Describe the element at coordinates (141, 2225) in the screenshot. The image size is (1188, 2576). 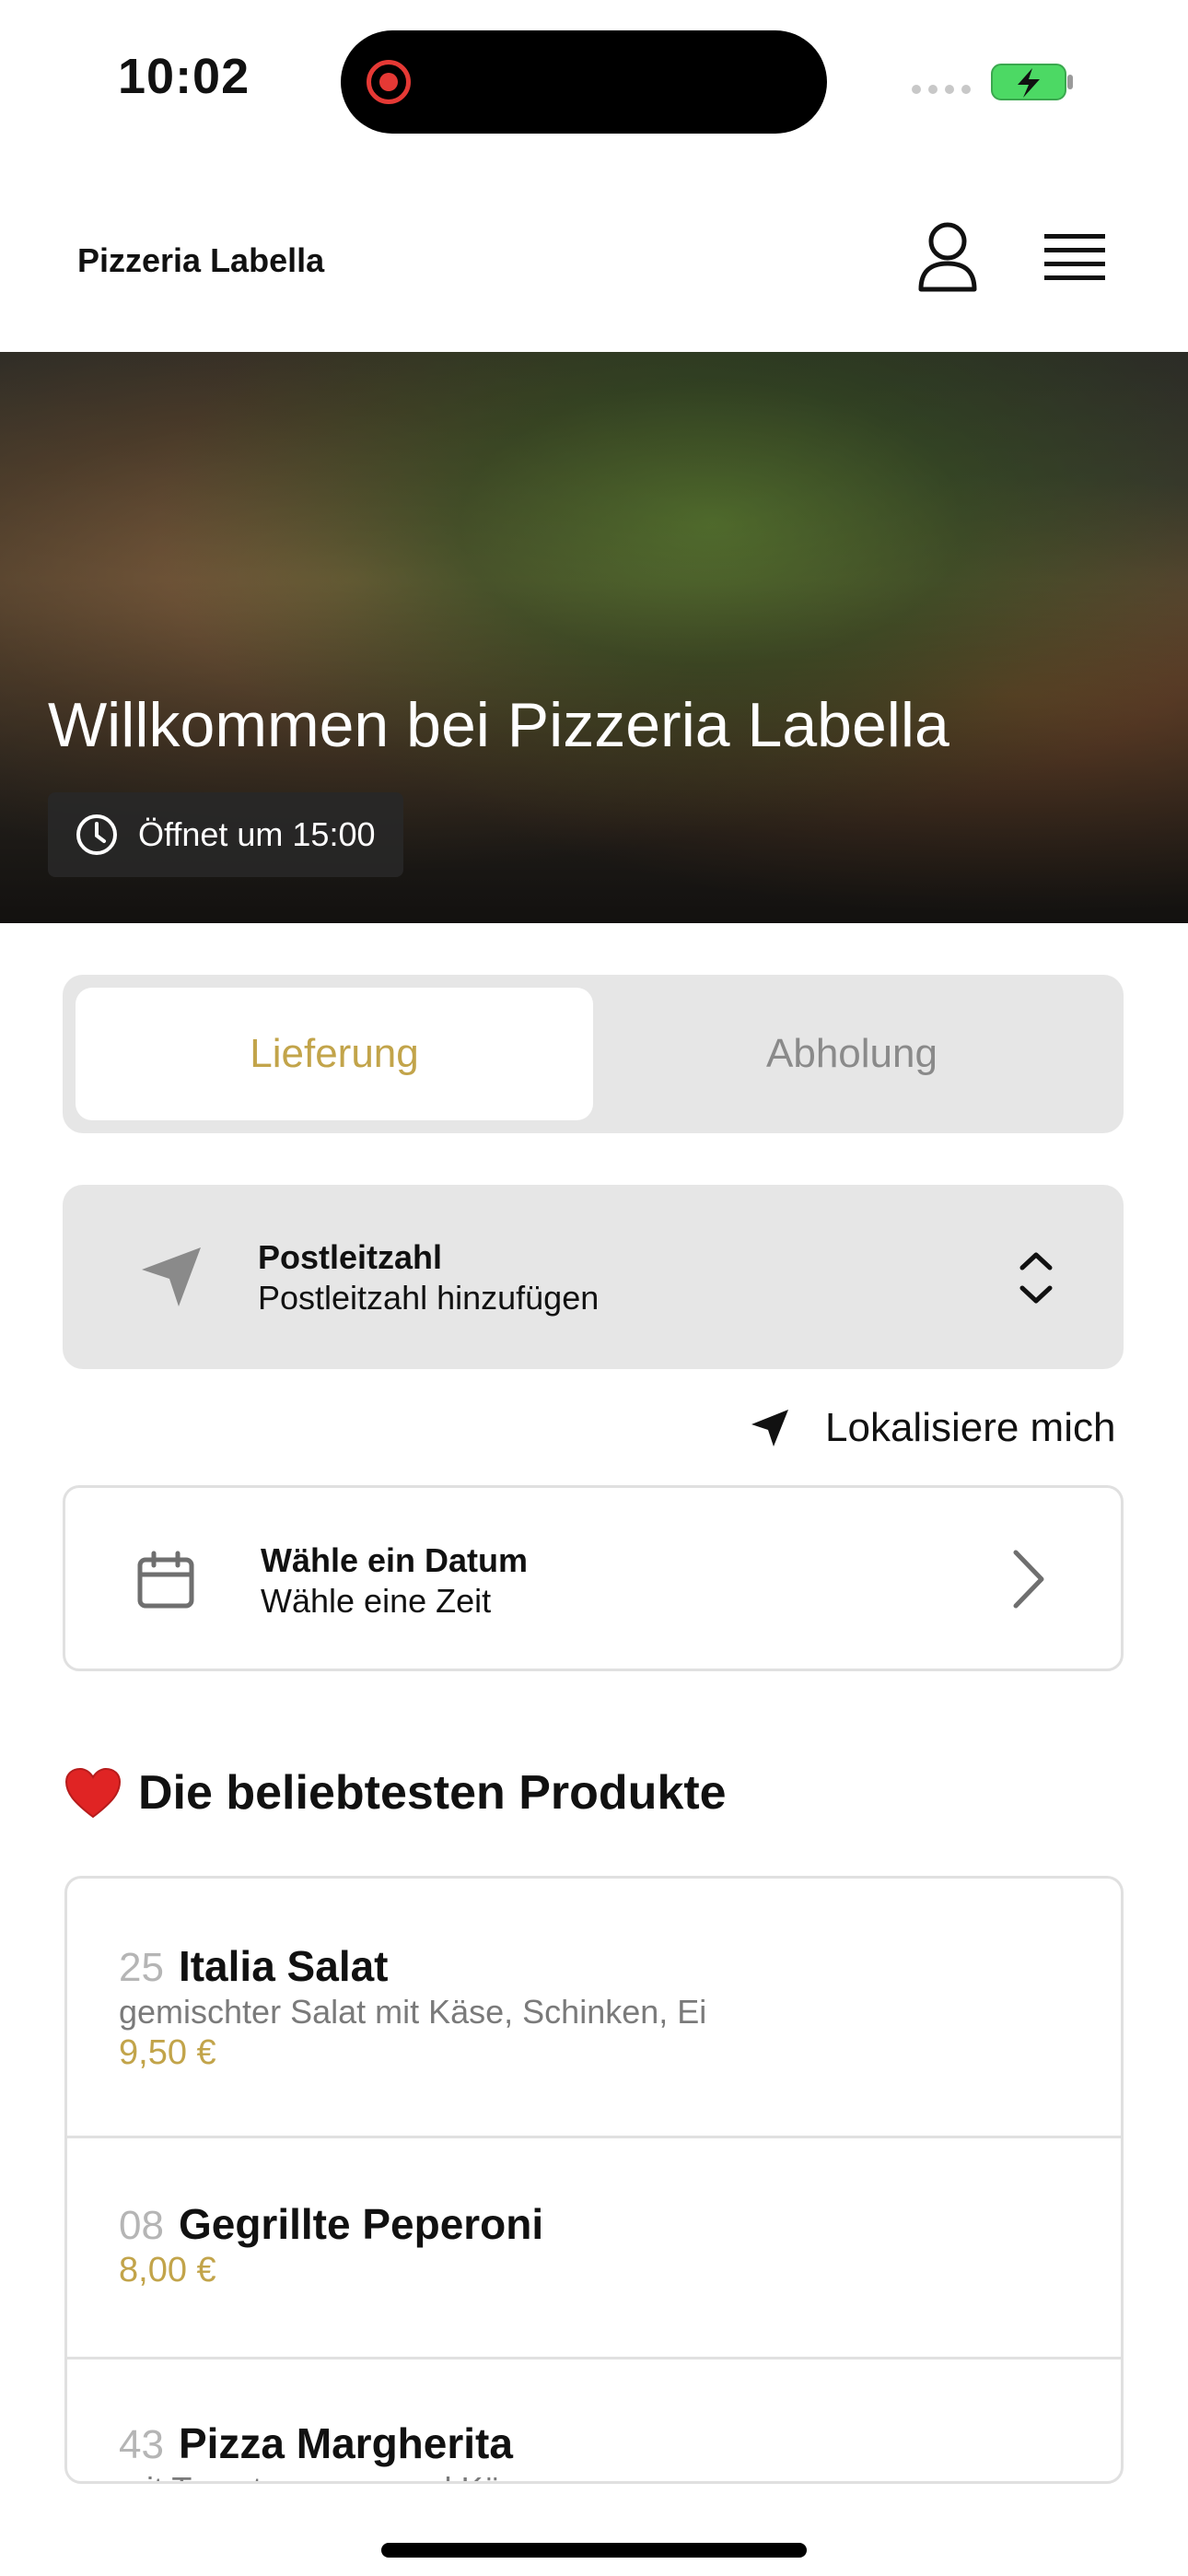
I see `product-number: 08` at that location.